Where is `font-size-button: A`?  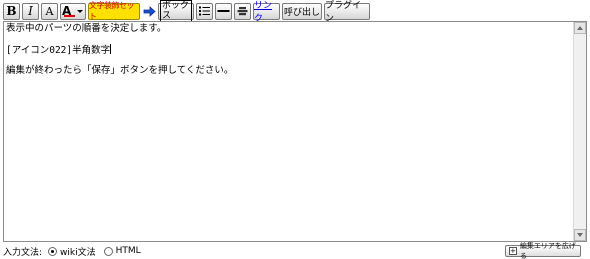 font-size-button: A is located at coordinates (49, 11).